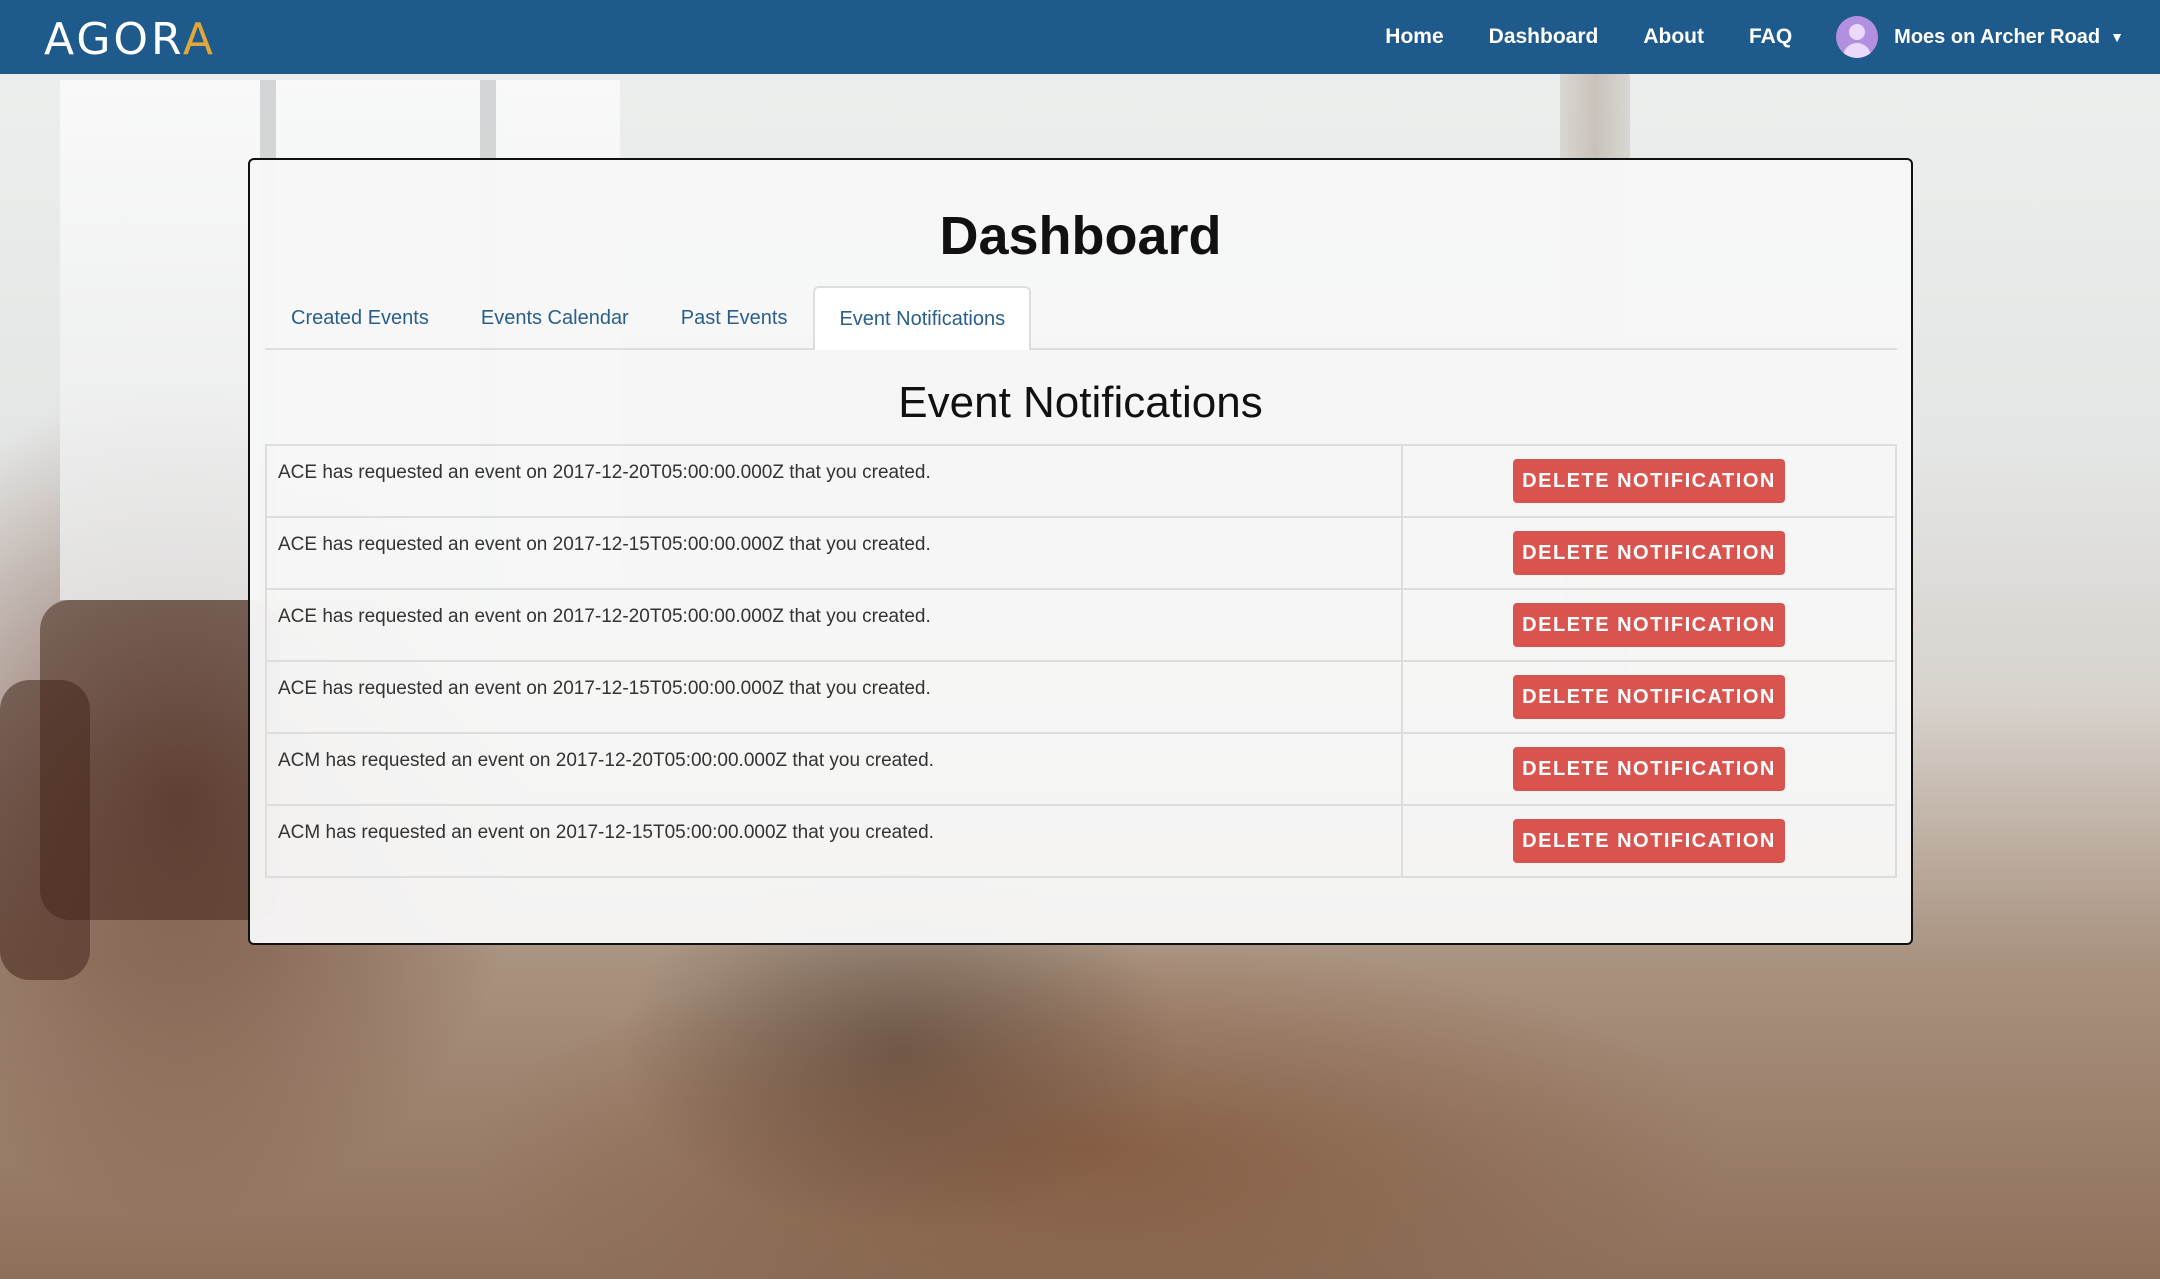  What do you see at coordinates (45, 830) in the screenshot?
I see `background-chair` at bounding box center [45, 830].